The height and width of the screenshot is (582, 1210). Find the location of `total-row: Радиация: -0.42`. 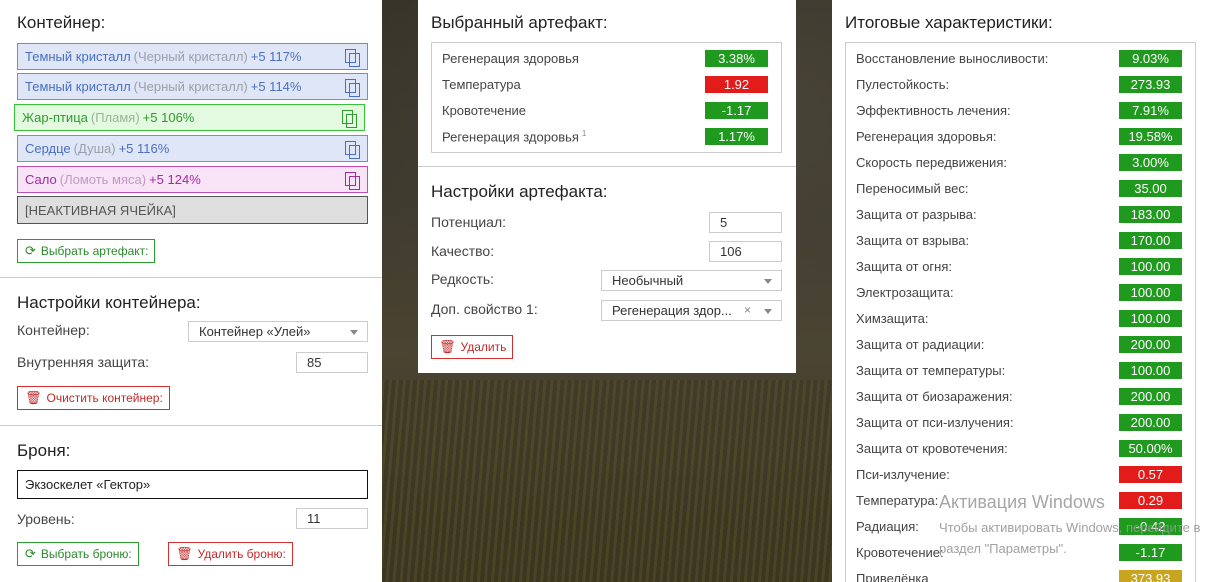

total-row: Радиация: -0.42 is located at coordinates (1020, 526).